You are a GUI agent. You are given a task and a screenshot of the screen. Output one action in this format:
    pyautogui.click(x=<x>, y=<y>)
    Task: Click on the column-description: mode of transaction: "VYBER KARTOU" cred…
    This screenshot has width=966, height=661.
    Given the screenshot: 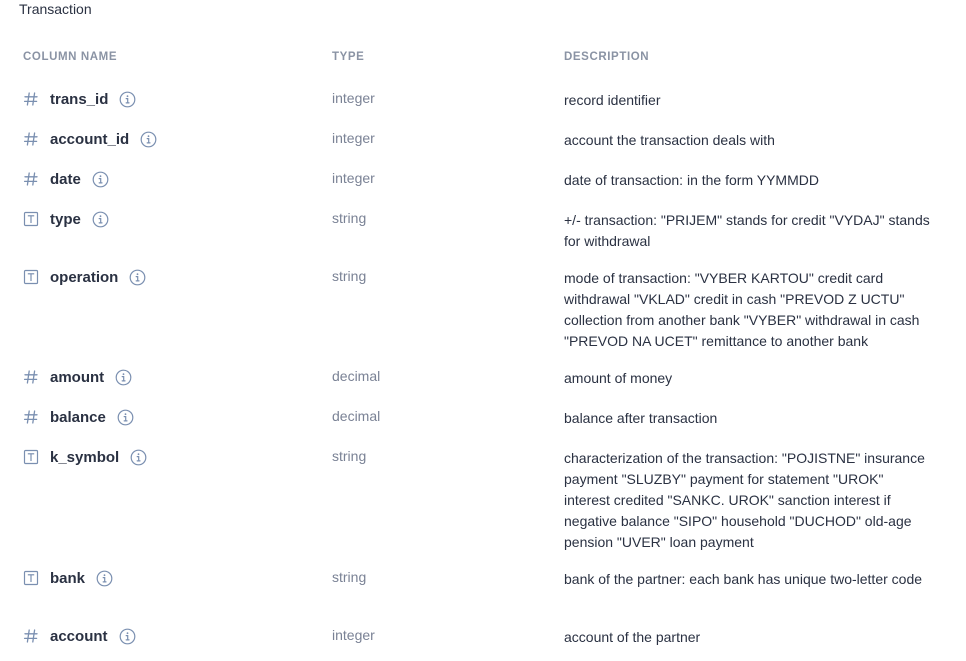 What is the action you would take?
    pyautogui.click(x=742, y=309)
    